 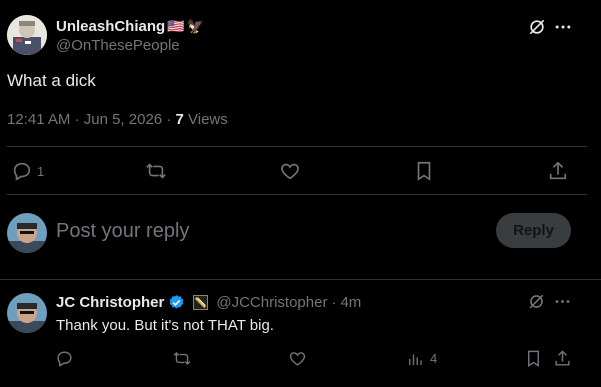 What do you see at coordinates (38, 119) in the screenshot?
I see `tweet-time: 12:41 AM` at bounding box center [38, 119].